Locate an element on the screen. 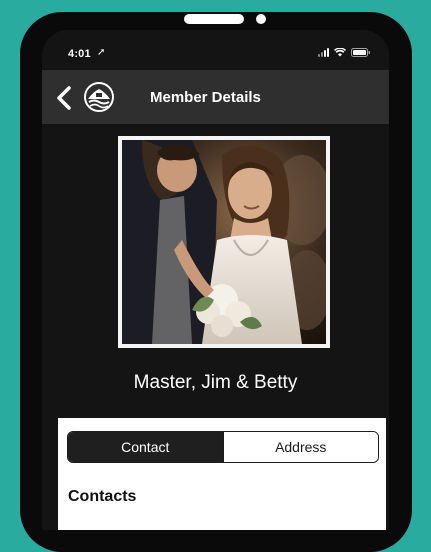 Image resolution: width=431 pixels, height=552 pixels. battery-icon is located at coordinates (361, 52).